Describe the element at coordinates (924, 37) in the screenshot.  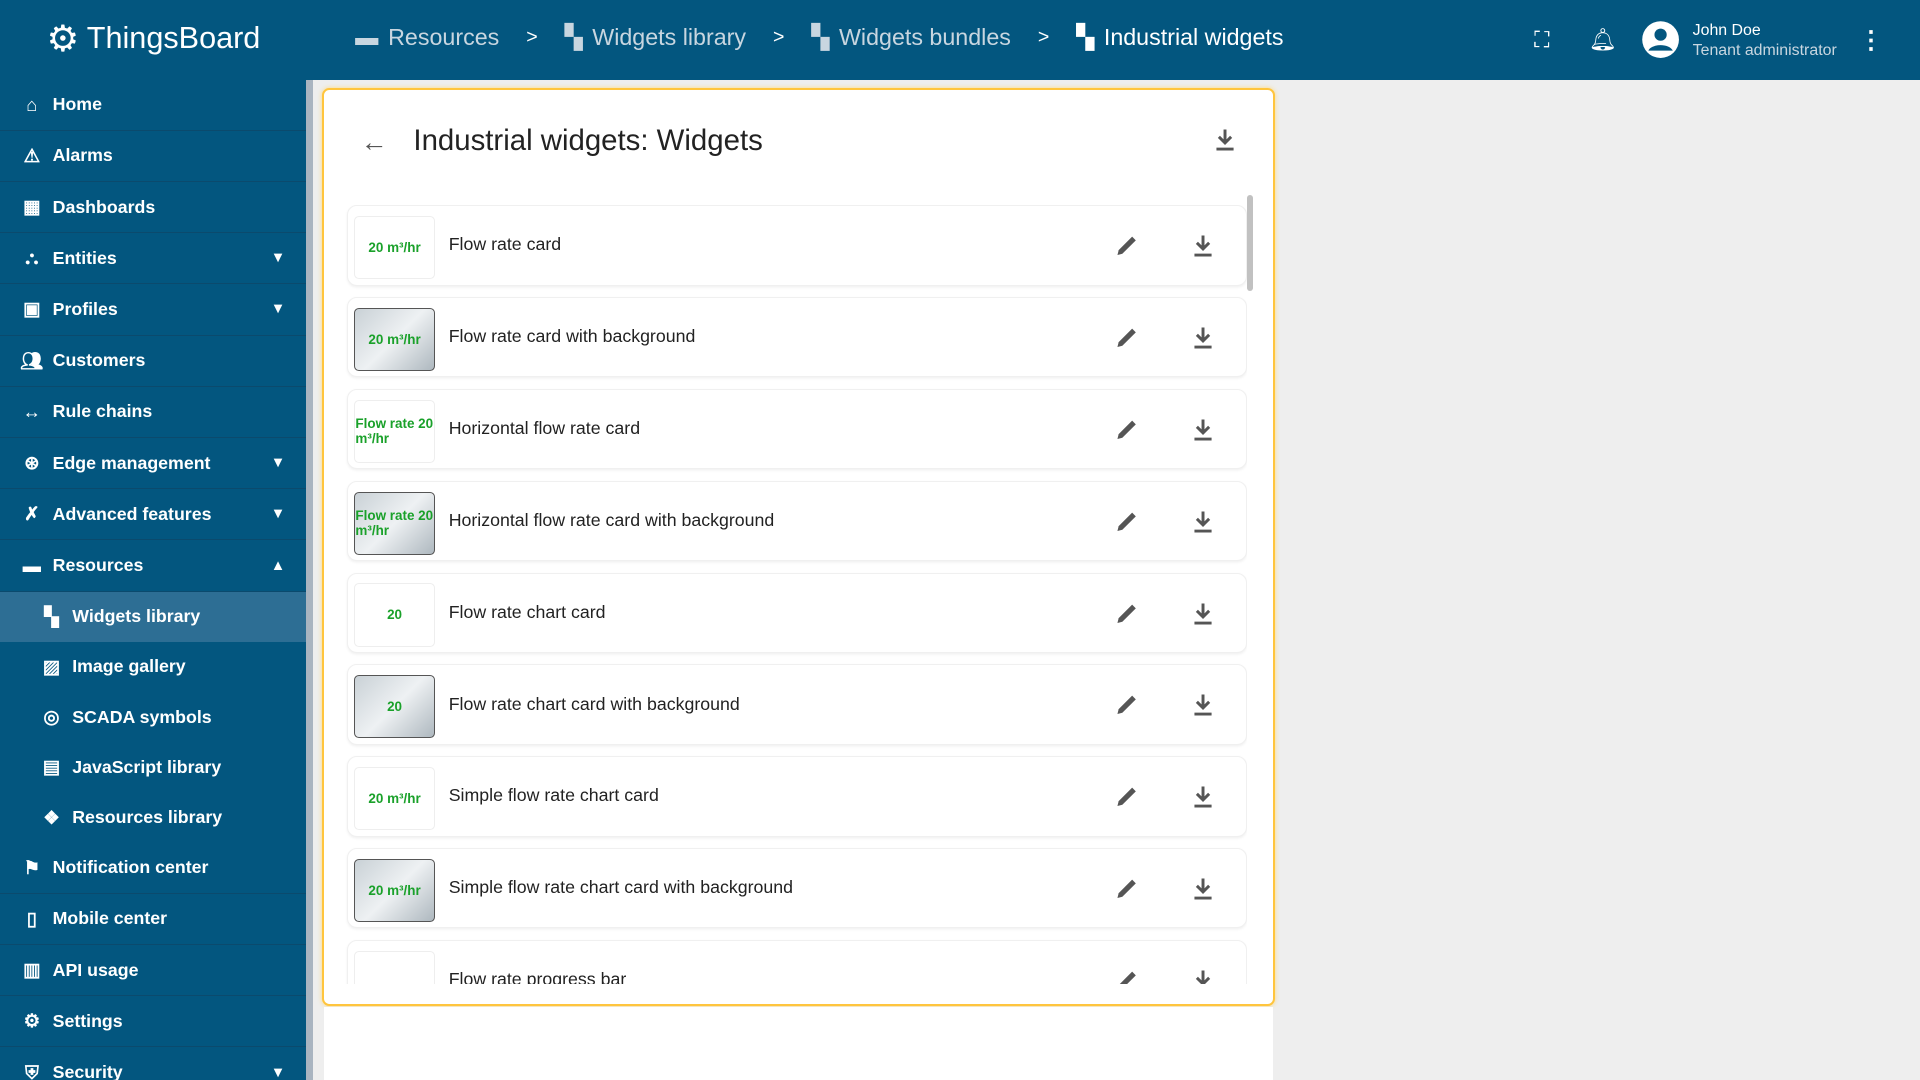
I see `breadcrumb-label: Widgets bundles` at that location.